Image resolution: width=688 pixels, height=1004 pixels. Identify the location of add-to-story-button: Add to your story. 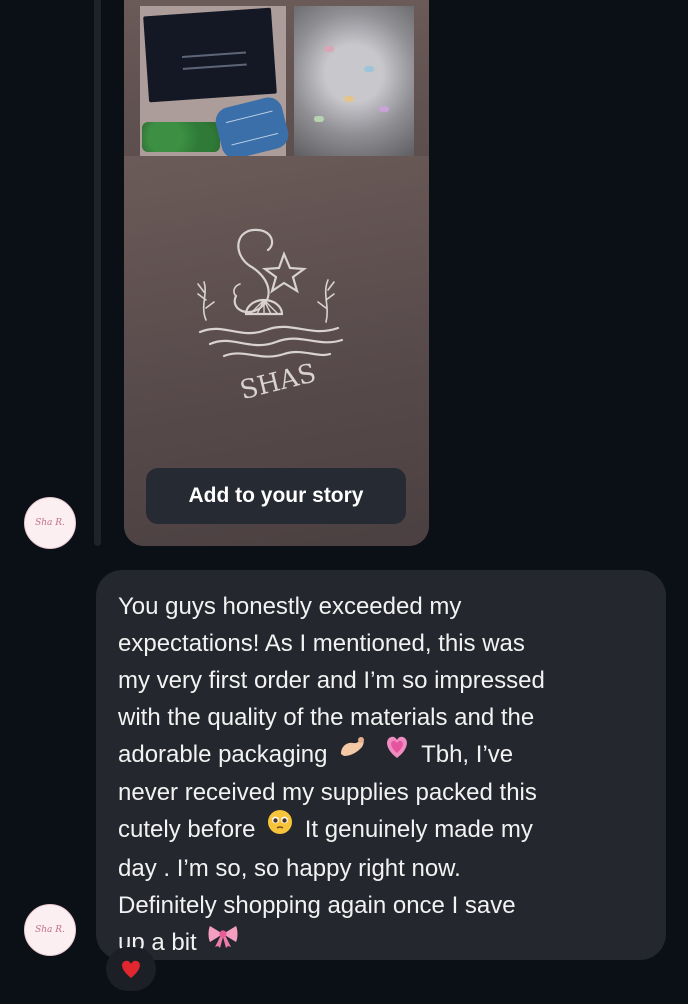
(276, 496).